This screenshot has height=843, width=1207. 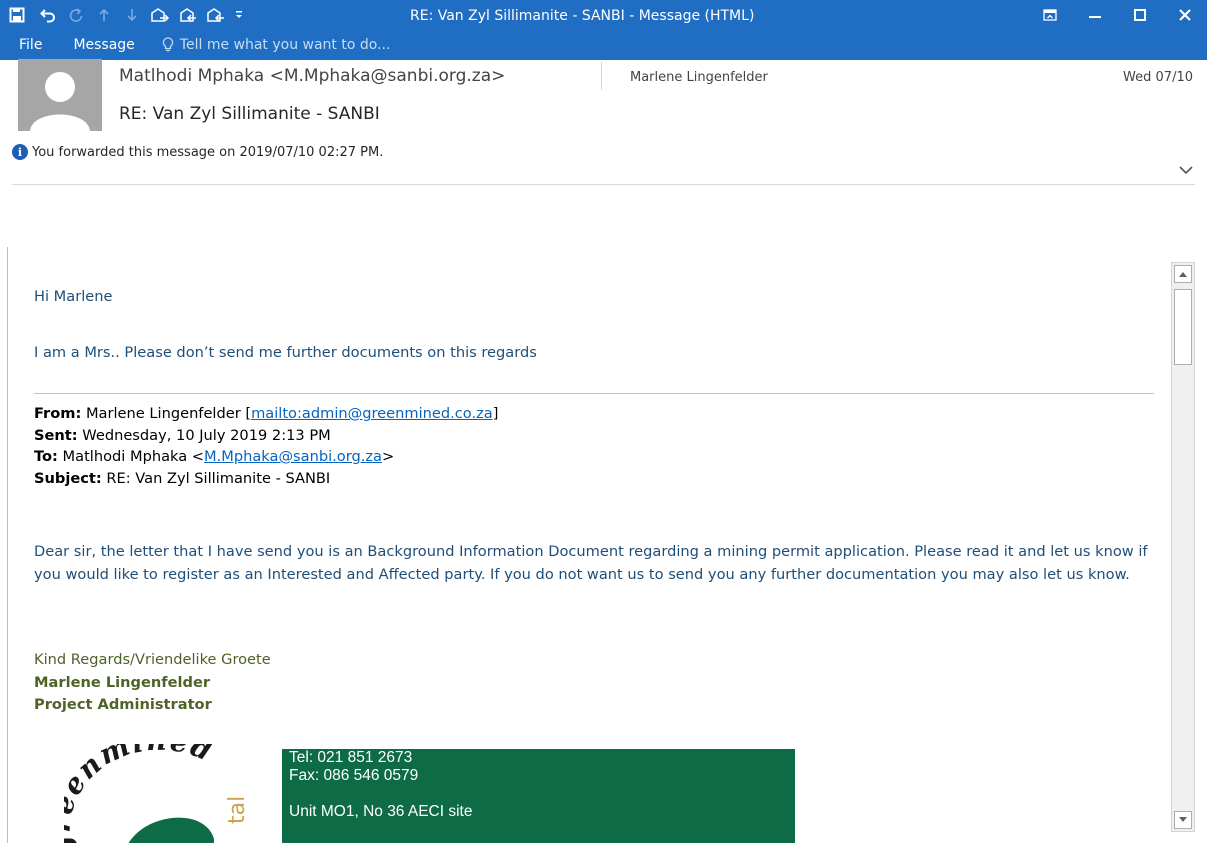 I want to click on quick-access-toolbar, so click(x=124, y=15).